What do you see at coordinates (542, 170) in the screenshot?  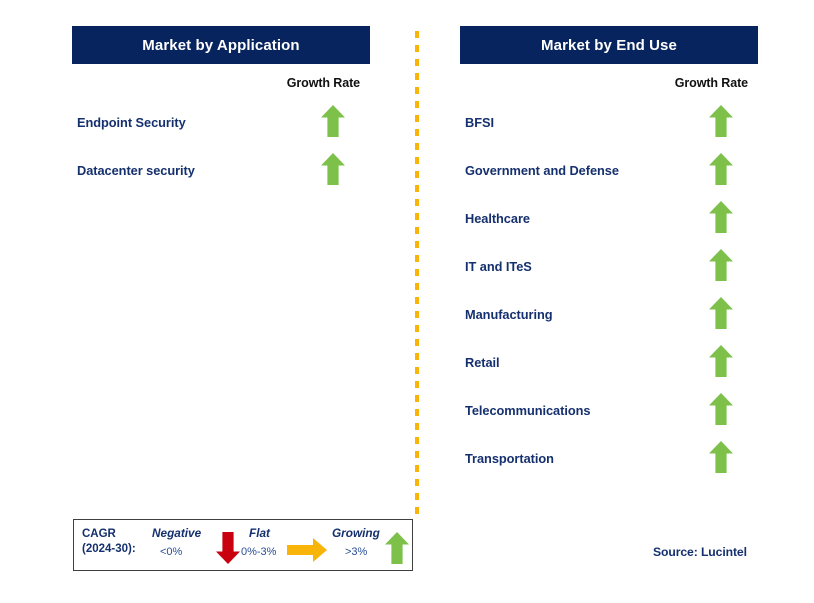 I see `row-label: Government and Defense` at bounding box center [542, 170].